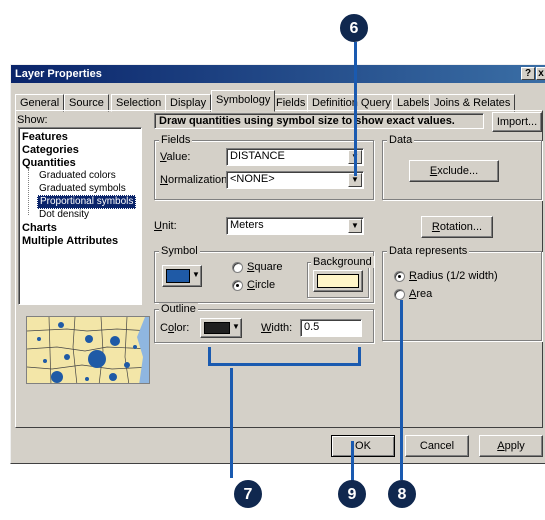  Describe the element at coordinates (195, 180) in the screenshot. I see `normalization-label: Normalization:` at that location.